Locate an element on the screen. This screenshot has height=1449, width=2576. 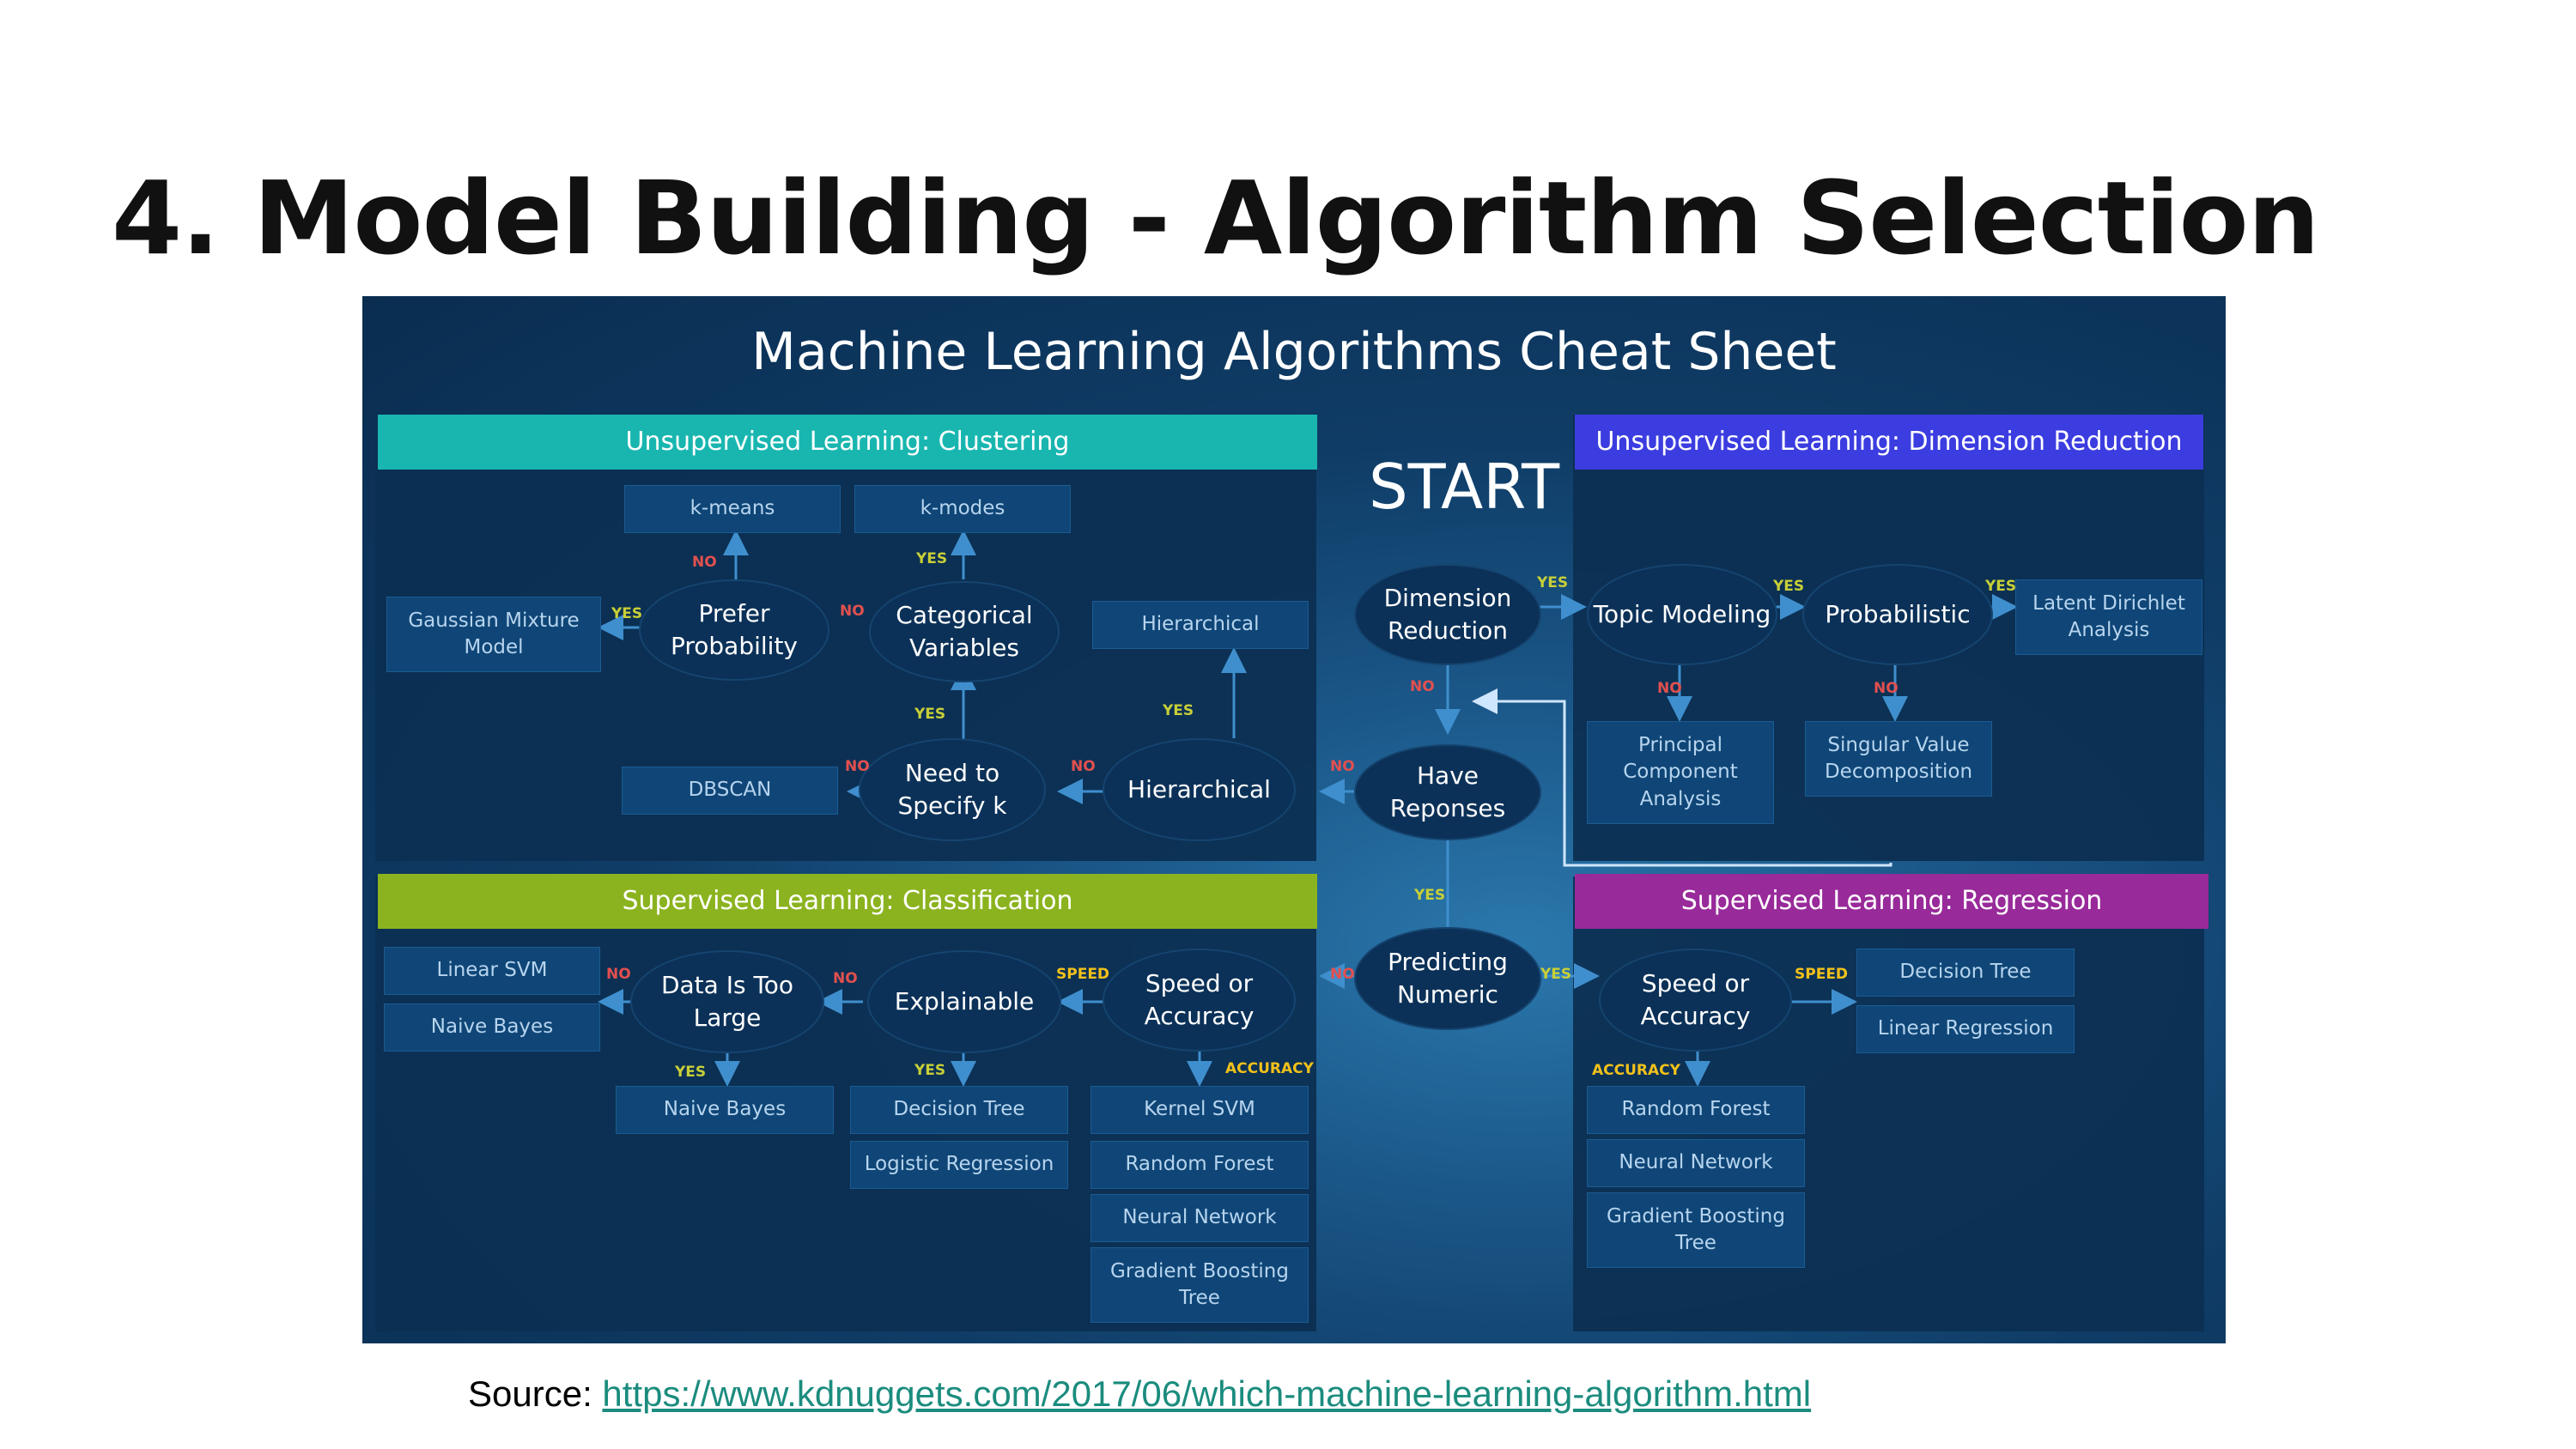
label-yes-pred: YES is located at coordinates (1556, 974).